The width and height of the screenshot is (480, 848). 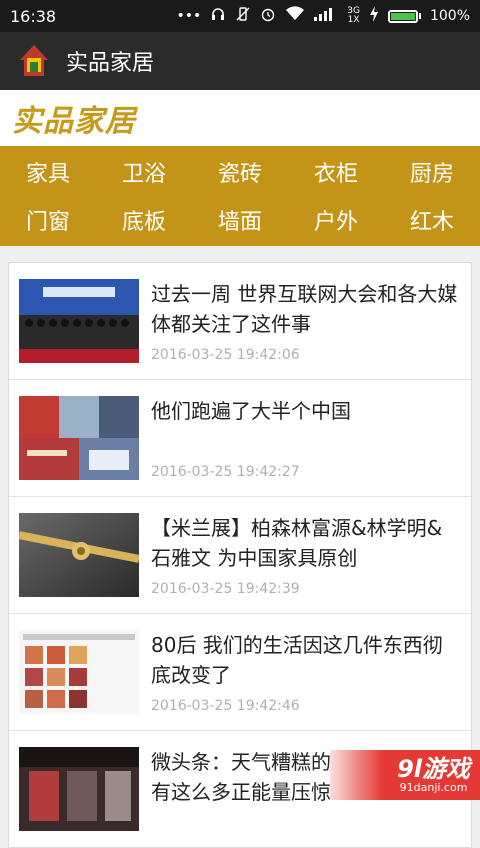 I want to click on watermark: 9l游戏 91danji.com, so click(x=405, y=775).